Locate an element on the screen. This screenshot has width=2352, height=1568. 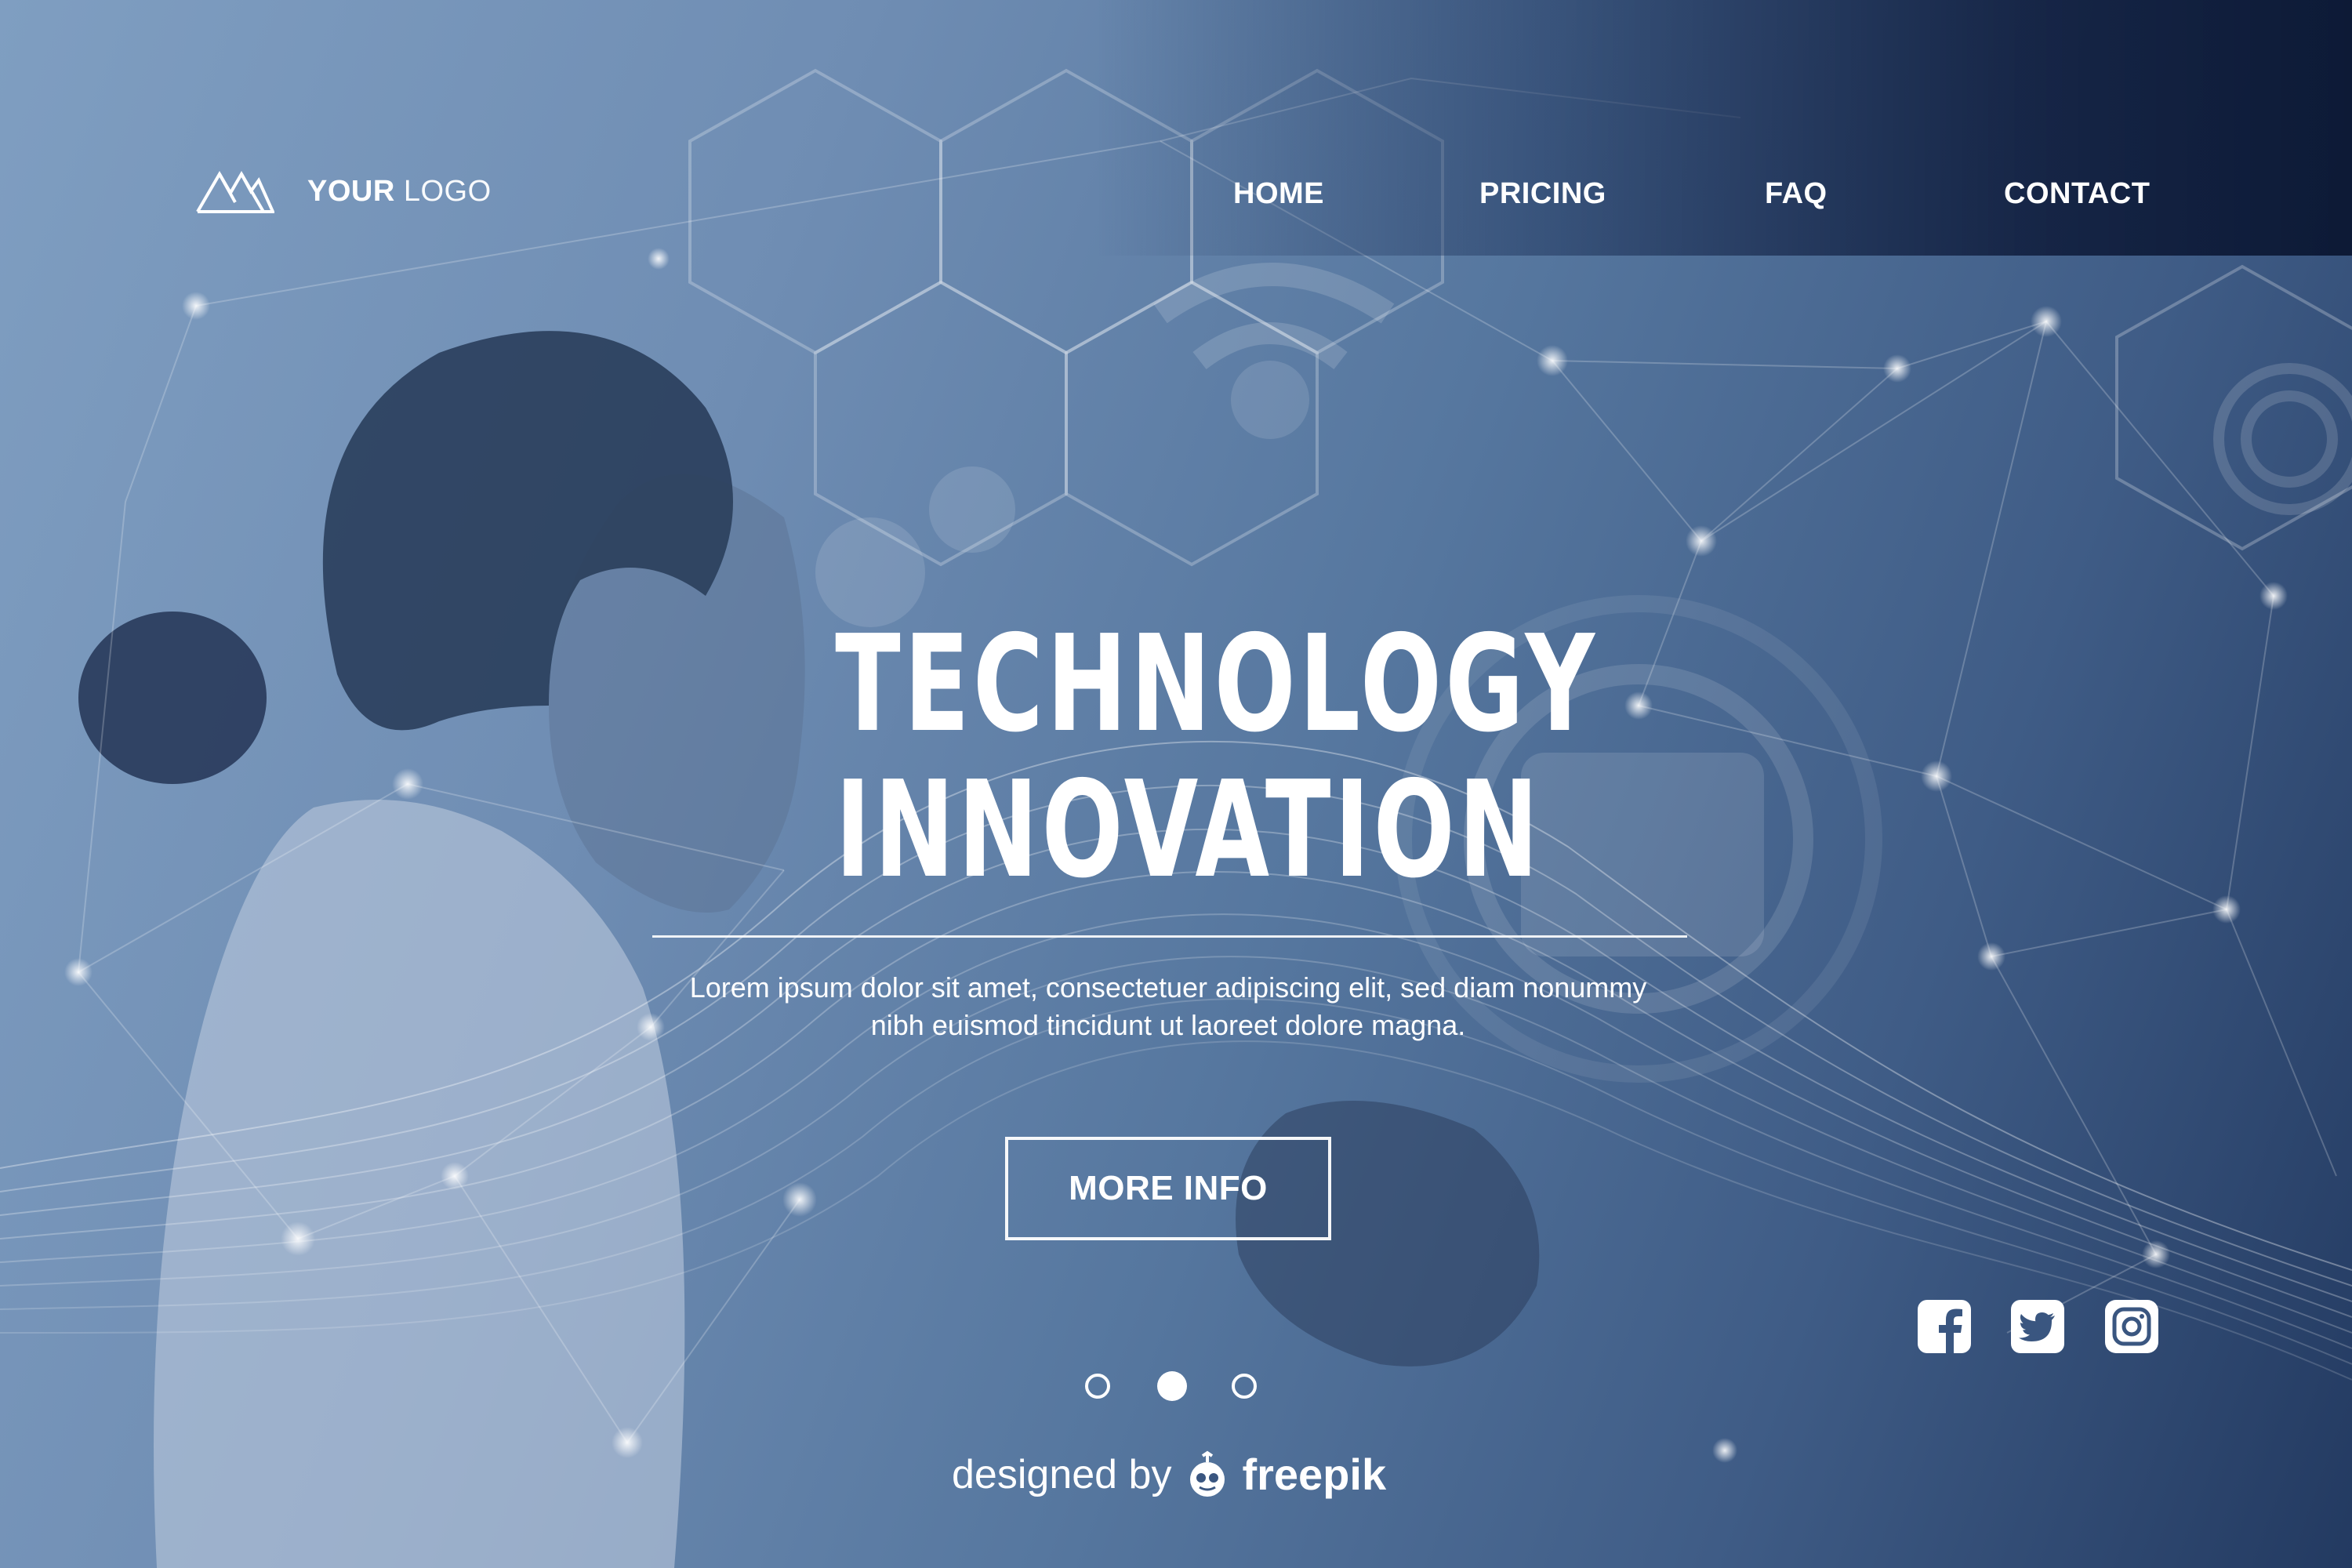
nav-home: HOME is located at coordinates (1278, 194).